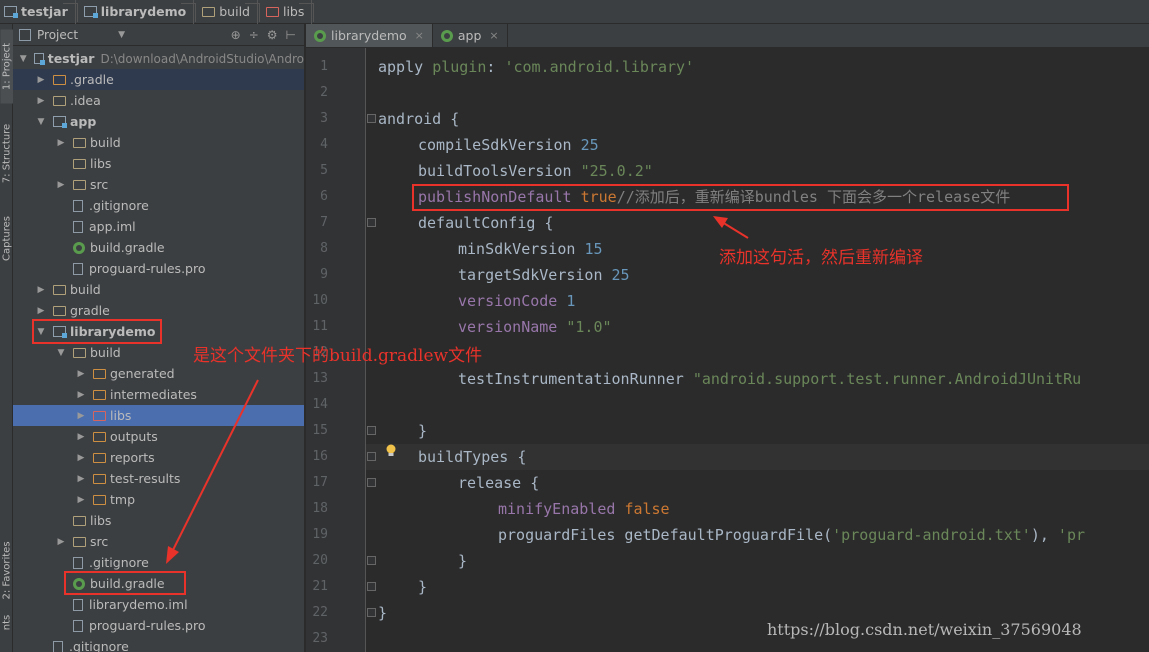 This screenshot has height=652, width=1149. Describe the element at coordinates (158, 268) in the screenshot. I see `tree-item-app-proguard: proguard-rules.pro` at that location.